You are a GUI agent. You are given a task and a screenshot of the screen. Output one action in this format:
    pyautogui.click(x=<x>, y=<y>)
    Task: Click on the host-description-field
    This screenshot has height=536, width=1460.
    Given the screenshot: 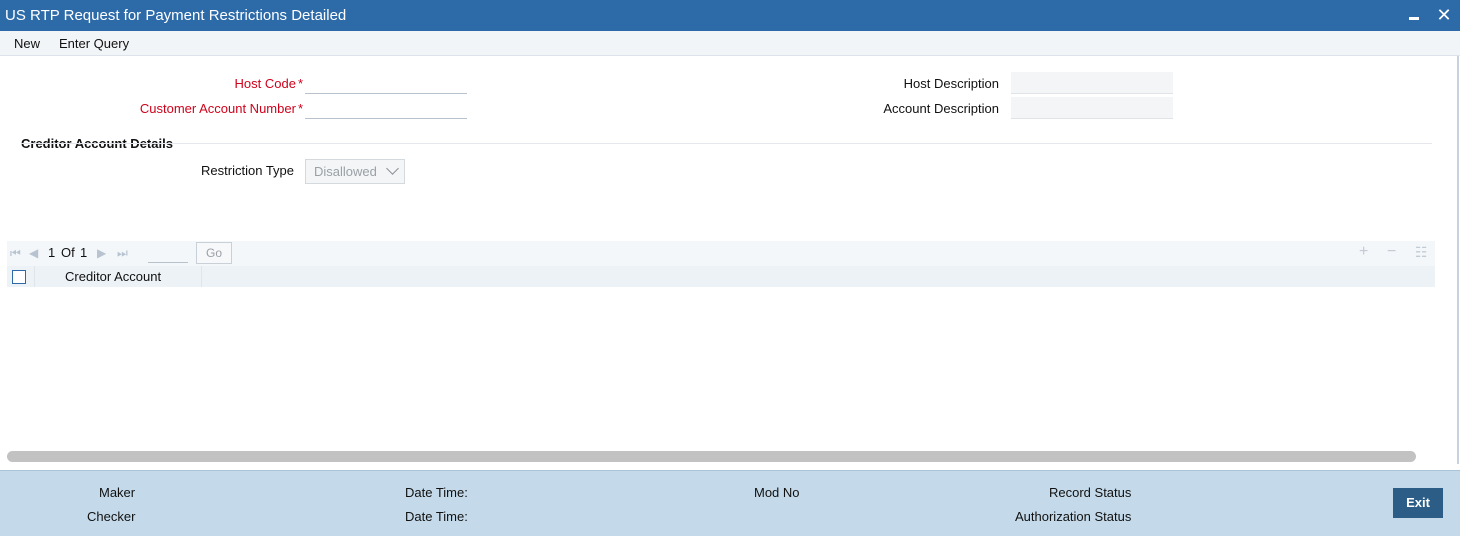 What is the action you would take?
    pyautogui.click(x=1092, y=83)
    